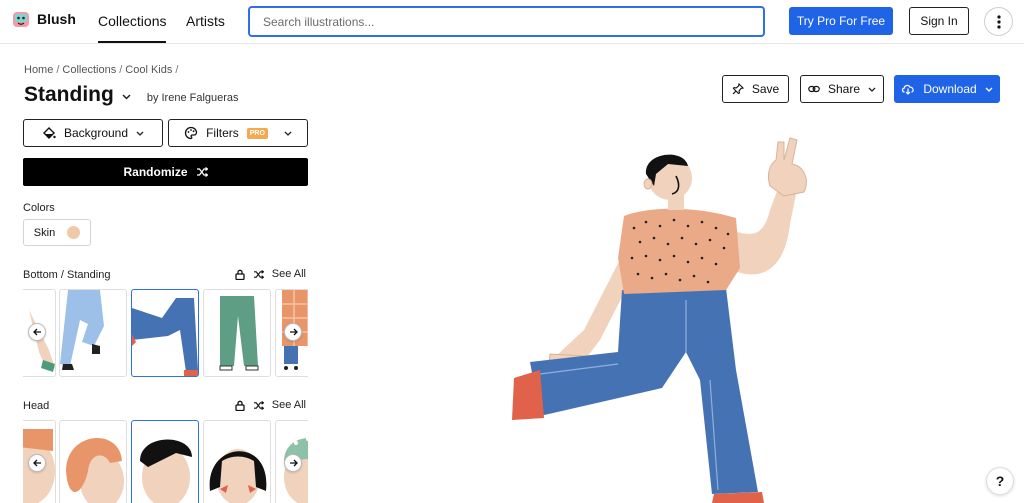  What do you see at coordinates (908, 89) in the screenshot?
I see `cloud-download-icon` at bounding box center [908, 89].